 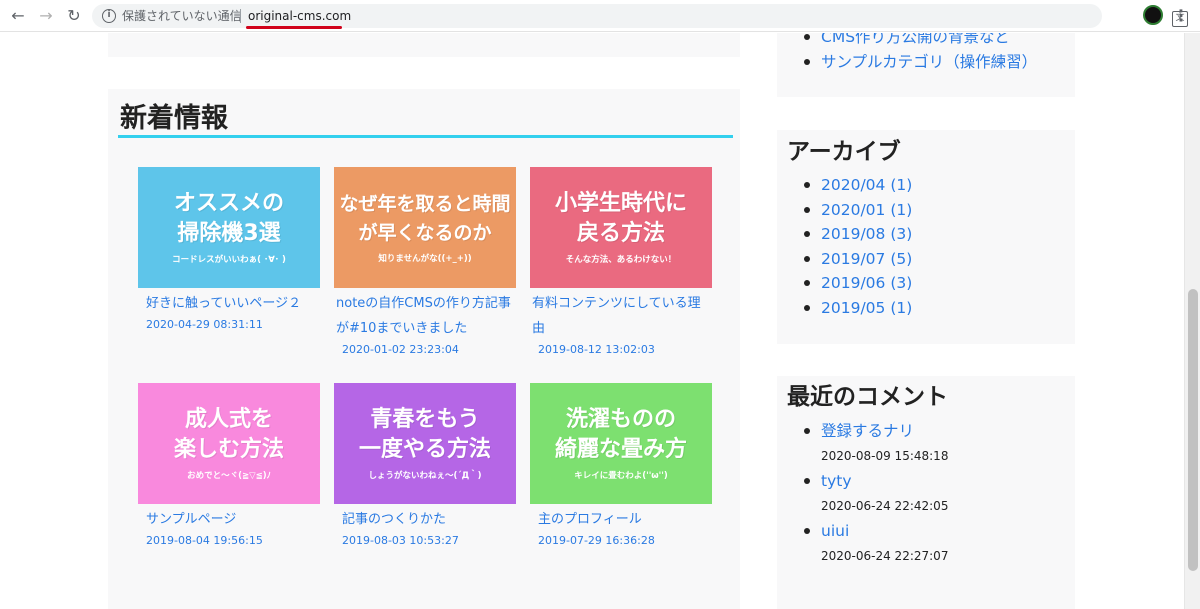 What do you see at coordinates (855, 185) in the screenshot?
I see `archive-link: 2020/04 (1)` at bounding box center [855, 185].